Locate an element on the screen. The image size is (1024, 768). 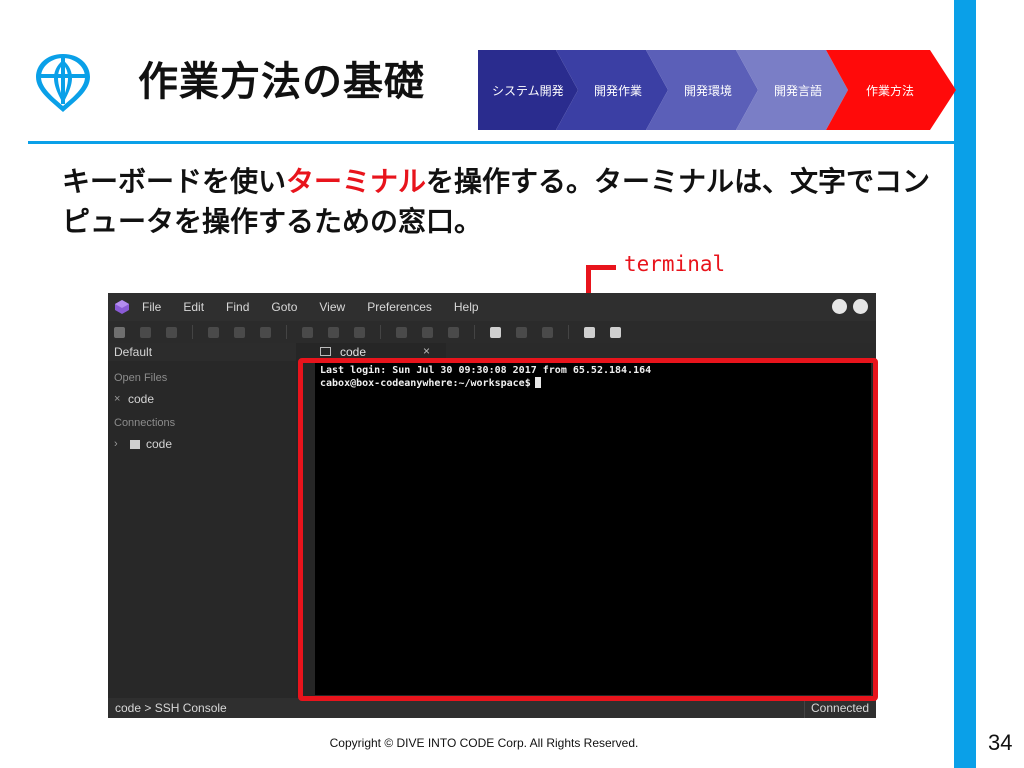
close-icon: × is located at coordinates (121, 399).